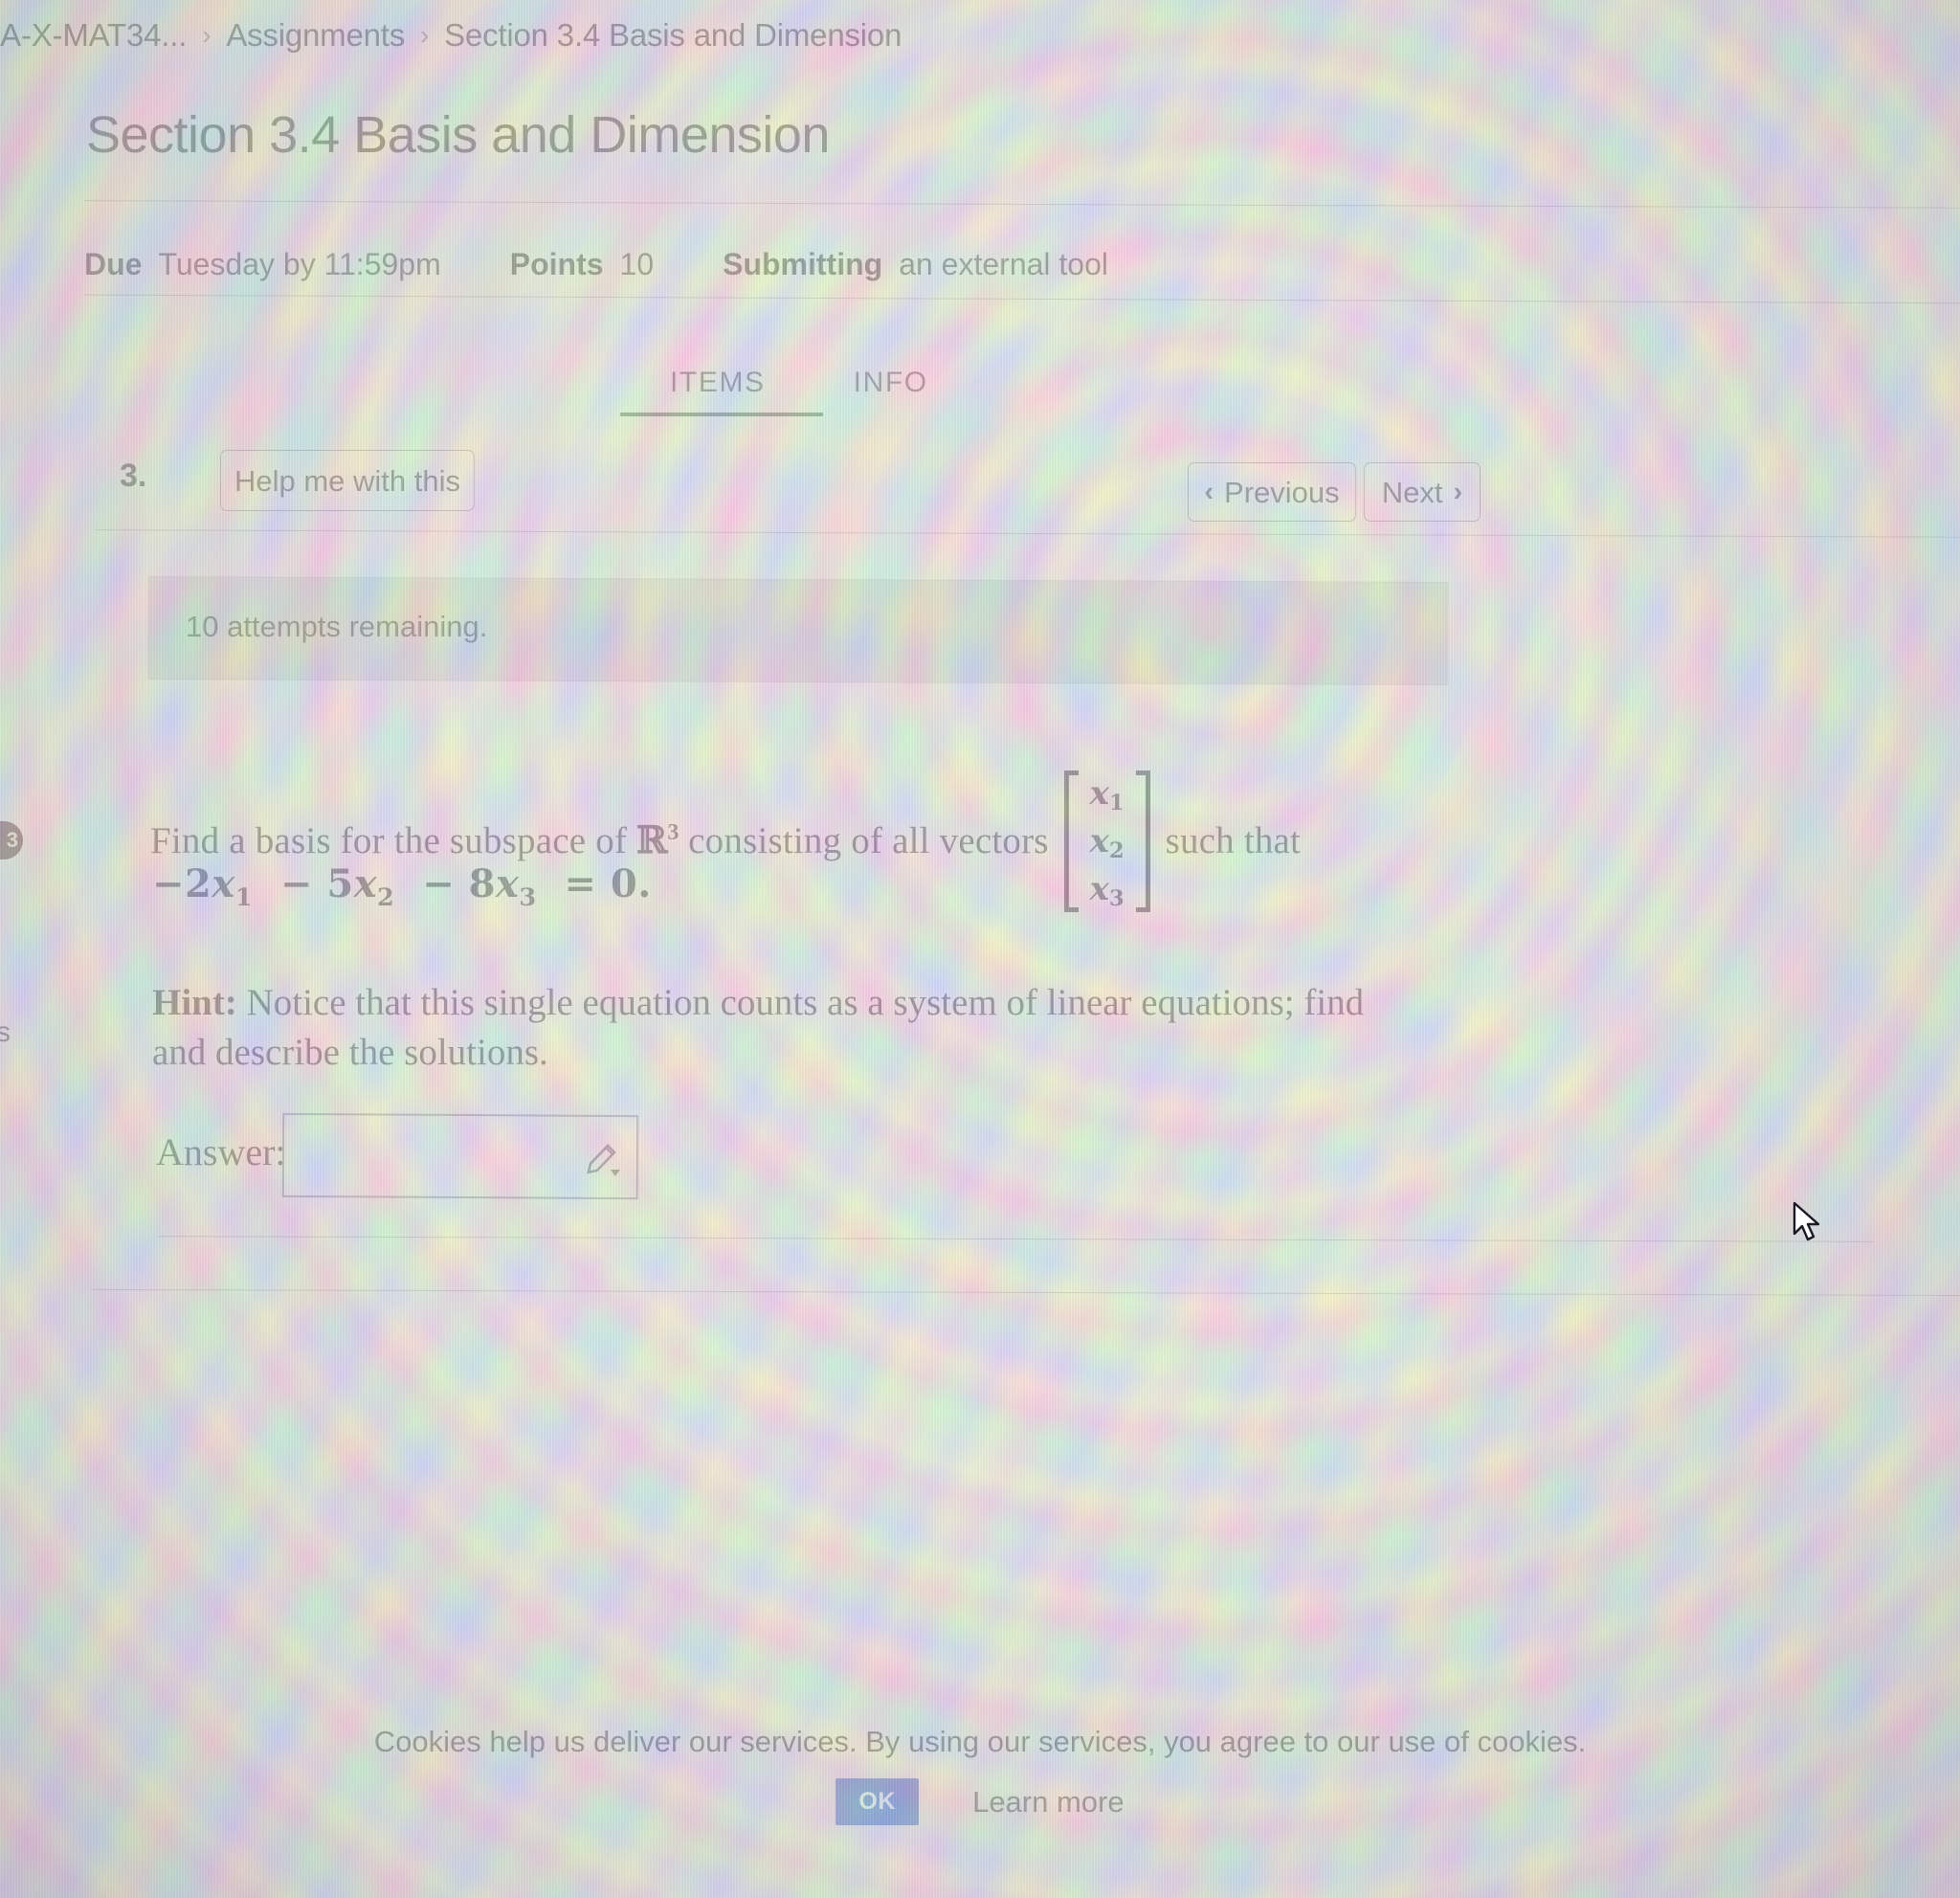 This screenshot has height=1898, width=1960. Describe the element at coordinates (1107, 794) in the screenshot. I see `vector-entry-1: x1` at that location.